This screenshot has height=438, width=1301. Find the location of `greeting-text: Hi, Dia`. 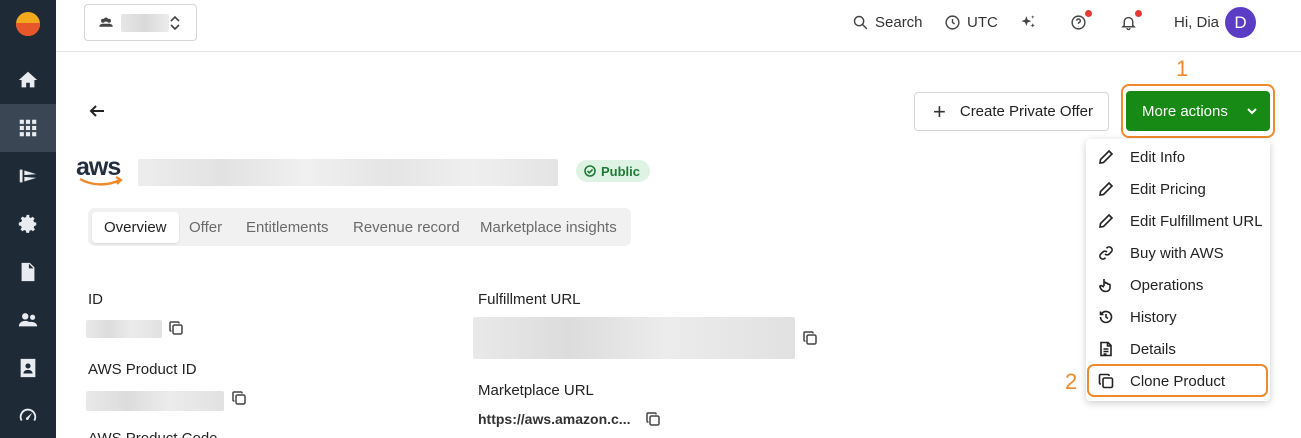

greeting-text: Hi, Dia is located at coordinates (1196, 22).